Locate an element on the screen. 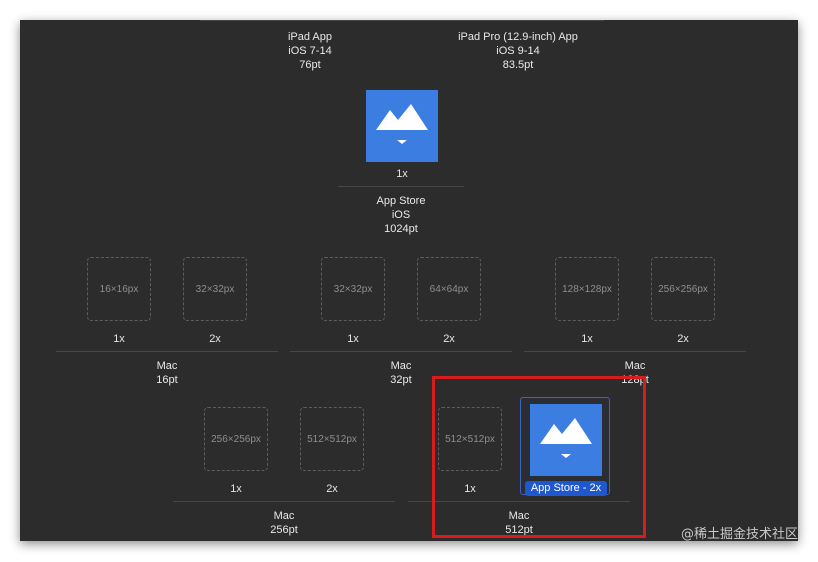 The image size is (818, 562). ipad-app-group: iPad App iOS 7-14 76pt is located at coordinates (310, 51).